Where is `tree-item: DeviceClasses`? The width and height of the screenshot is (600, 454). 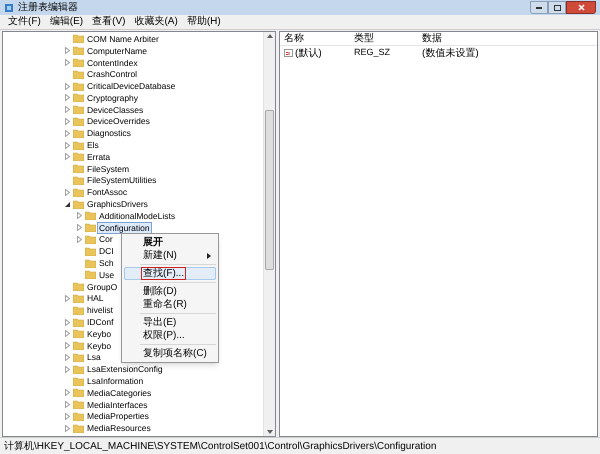
tree-item: DeviceClasses is located at coordinates (115, 110).